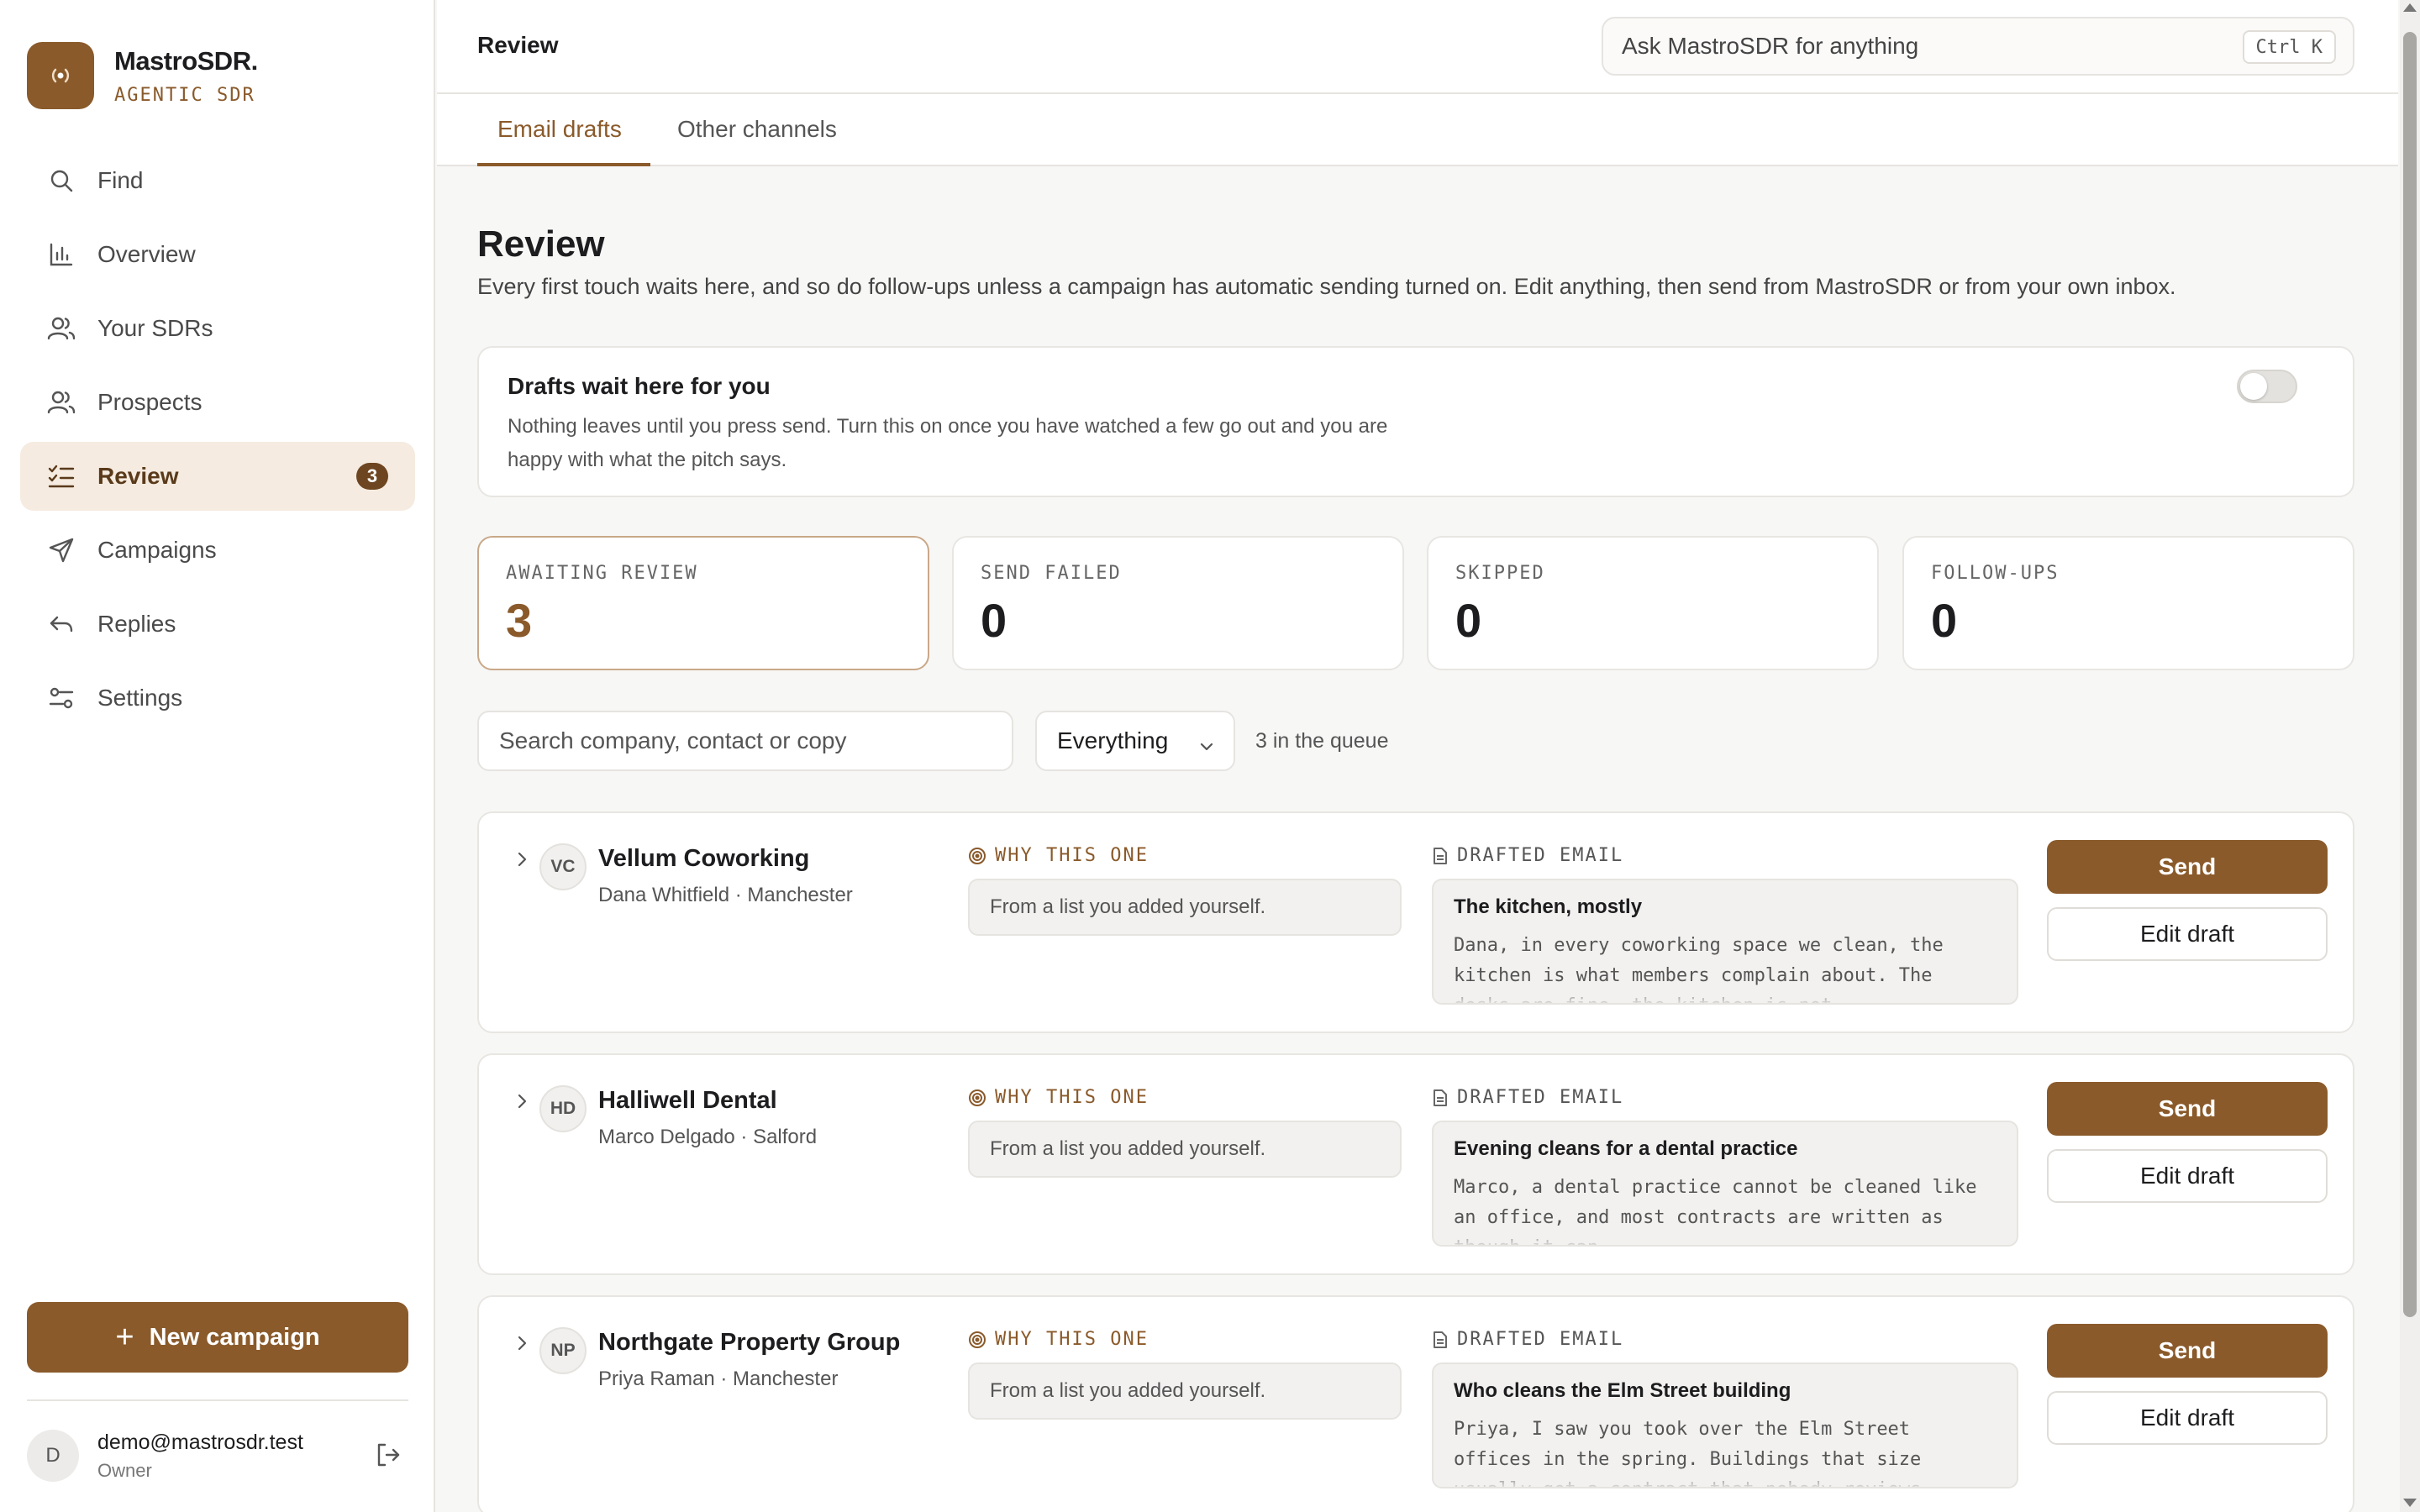 The height and width of the screenshot is (1512, 2420). Describe the element at coordinates (140, 698) in the screenshot. I see `sidebar-item-label: Settings` at that location.